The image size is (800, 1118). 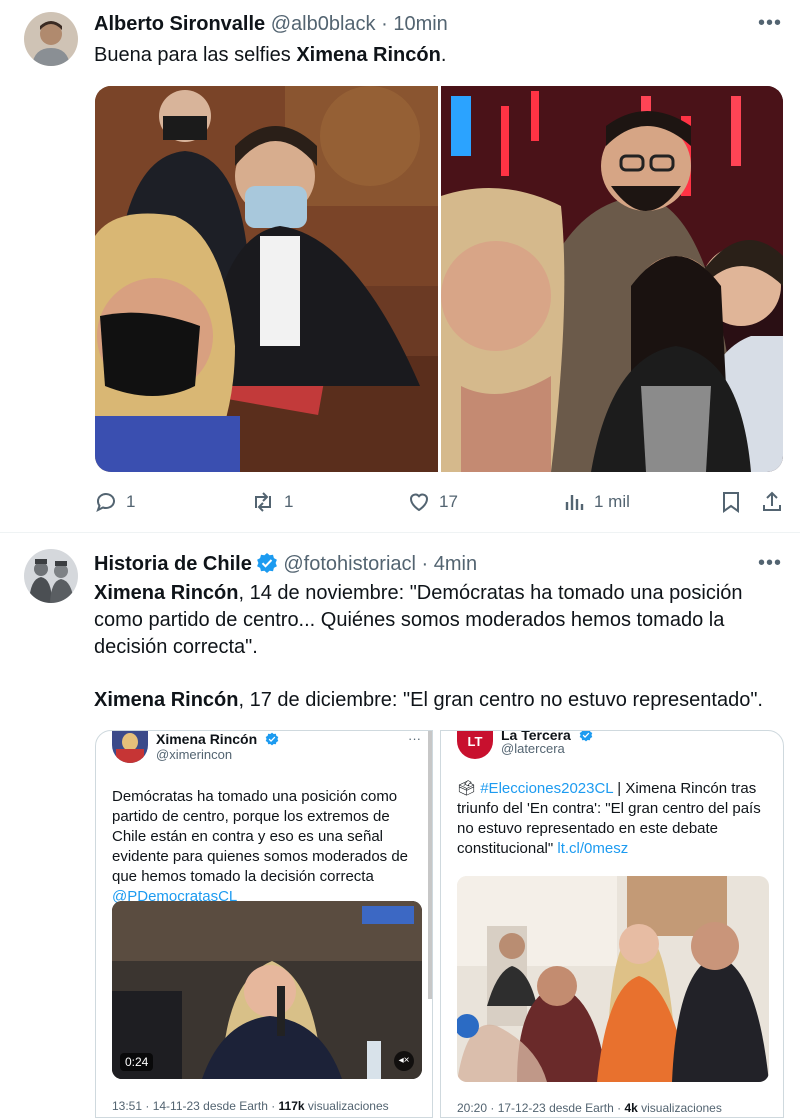 I want to click on author-name: Historia de Chile, so click(x=173, y=564).